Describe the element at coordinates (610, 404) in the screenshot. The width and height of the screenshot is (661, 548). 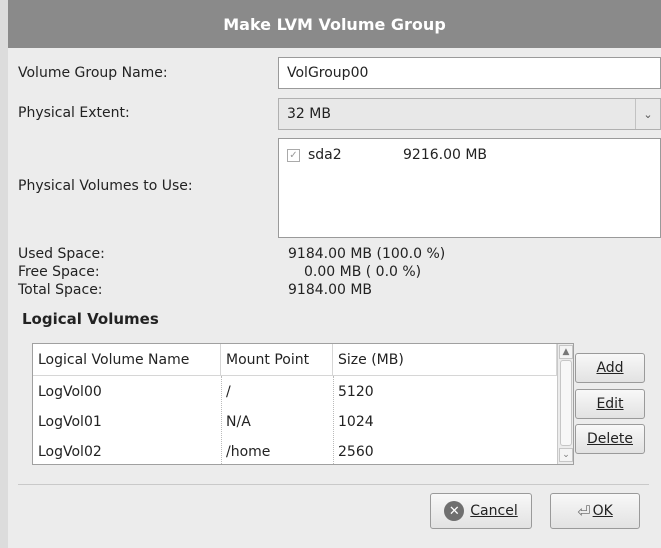
I see `edit-button: Edit` at that location.